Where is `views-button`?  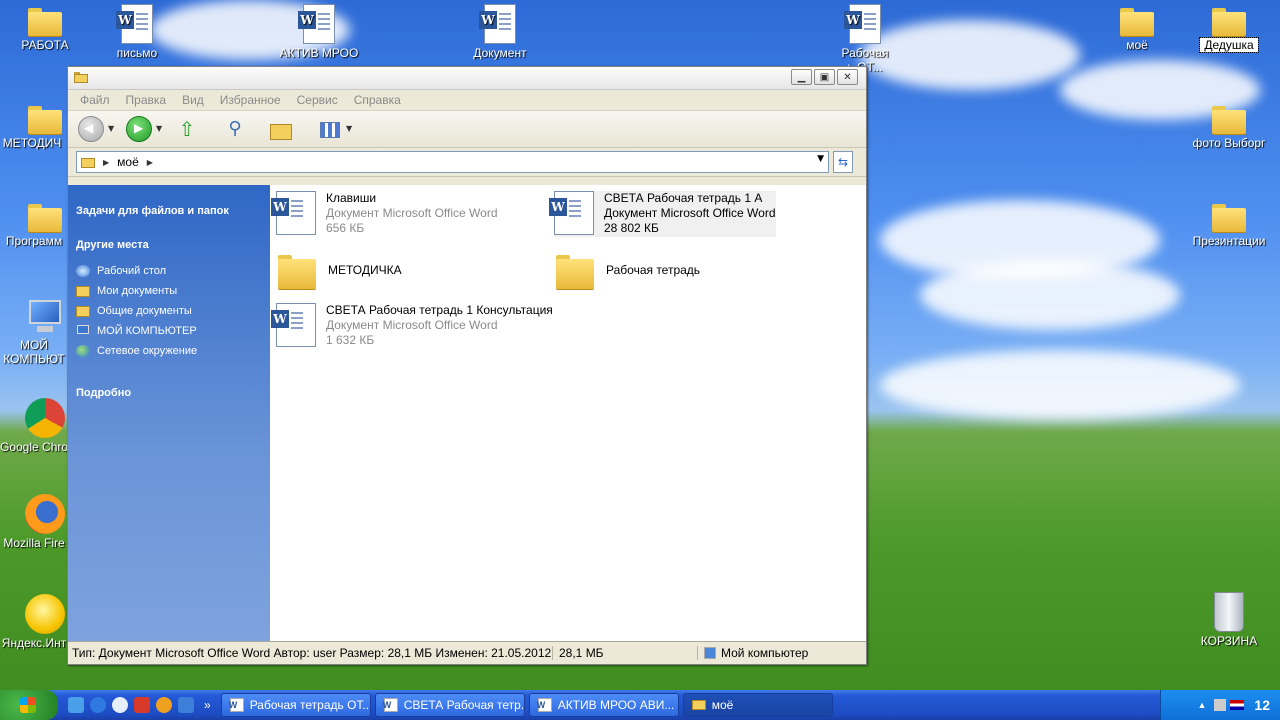 views-button is located at coordinates (330, 129).